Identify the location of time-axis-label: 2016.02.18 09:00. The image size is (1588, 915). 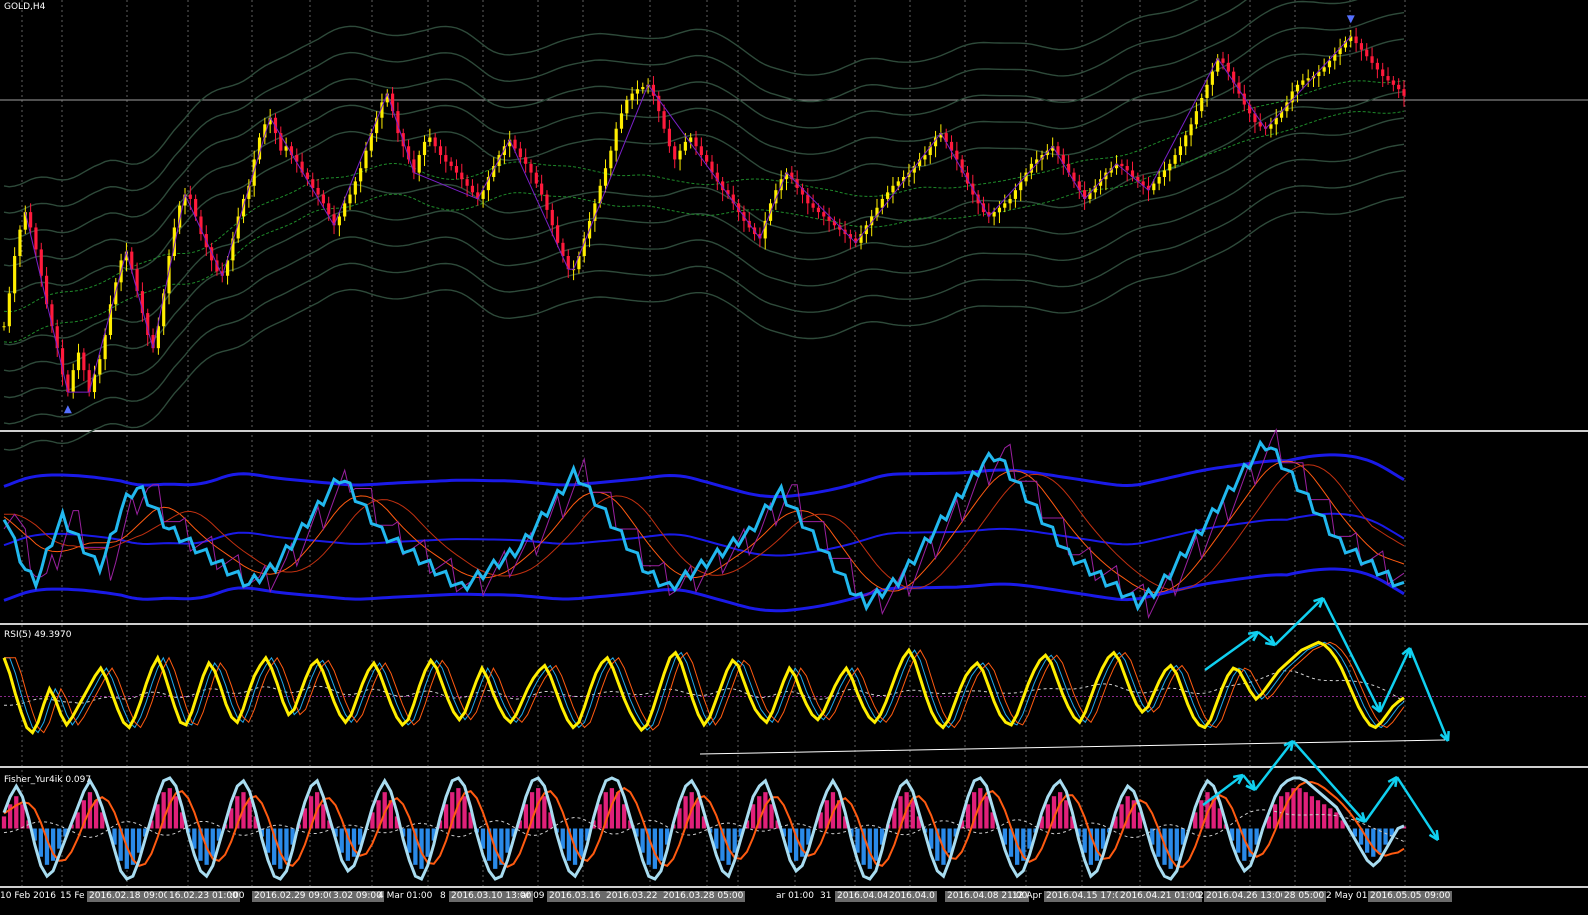
(129, 896).